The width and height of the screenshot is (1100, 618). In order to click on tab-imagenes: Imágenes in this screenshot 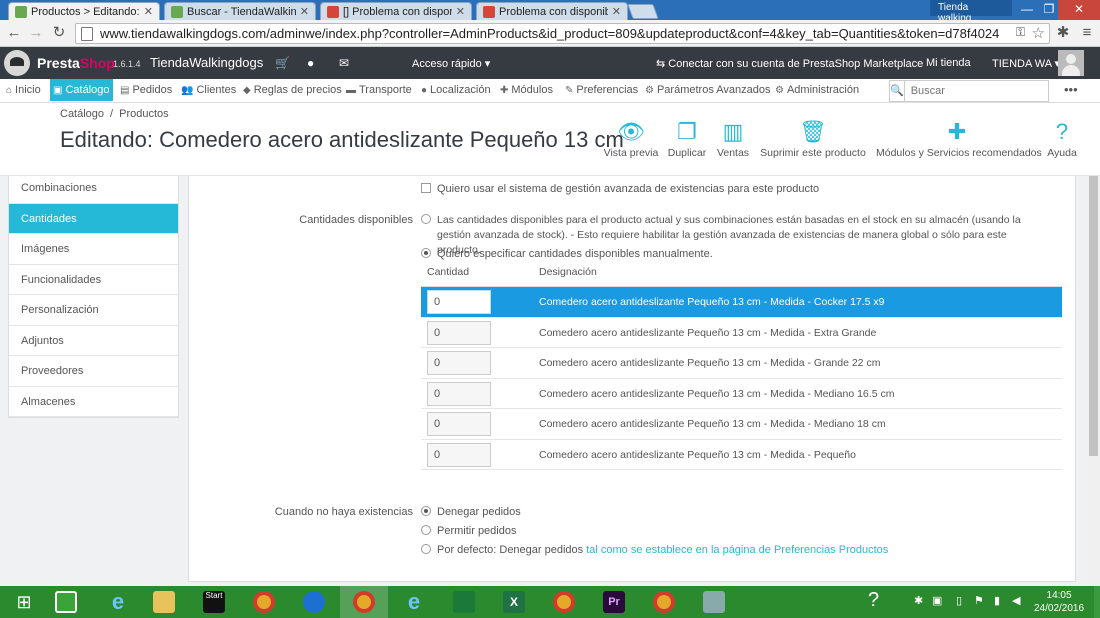, I will do `click(93, 249)`.